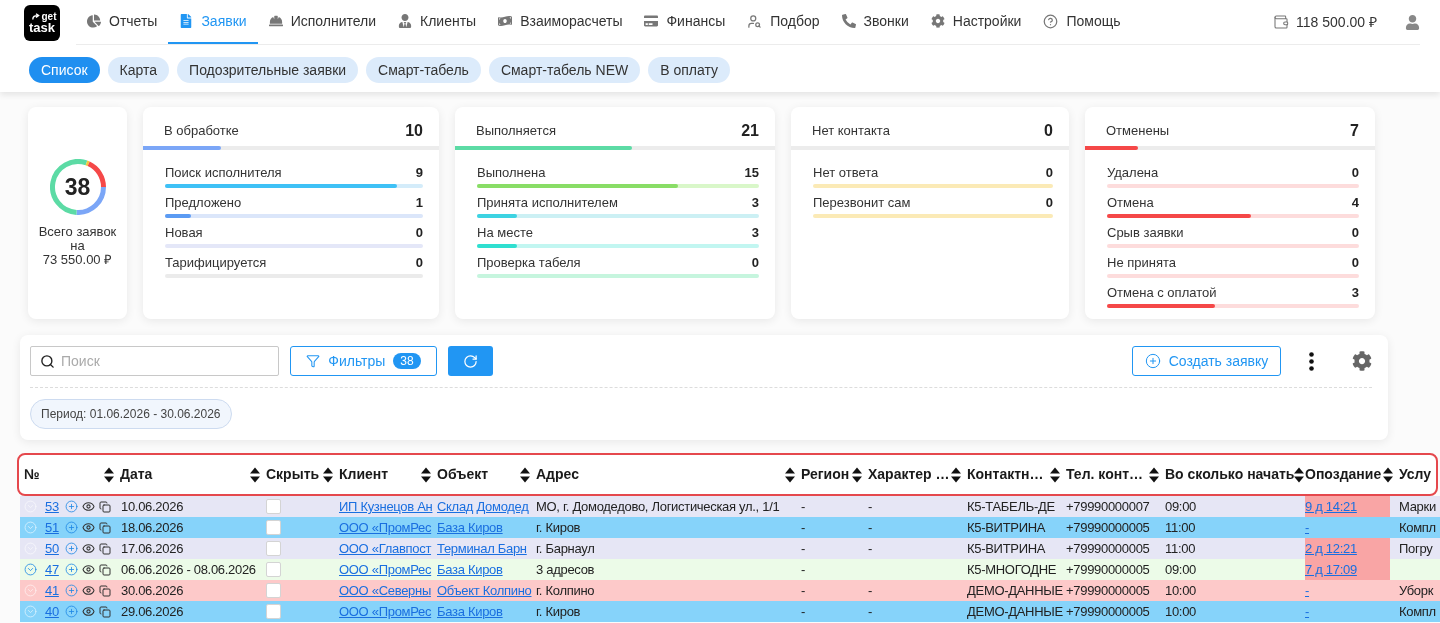 The image size is (1440, 623). What do you see at coordinates (870, 590) in the screenshot?
I see `character-text: -` at bounding box center [870, 590].